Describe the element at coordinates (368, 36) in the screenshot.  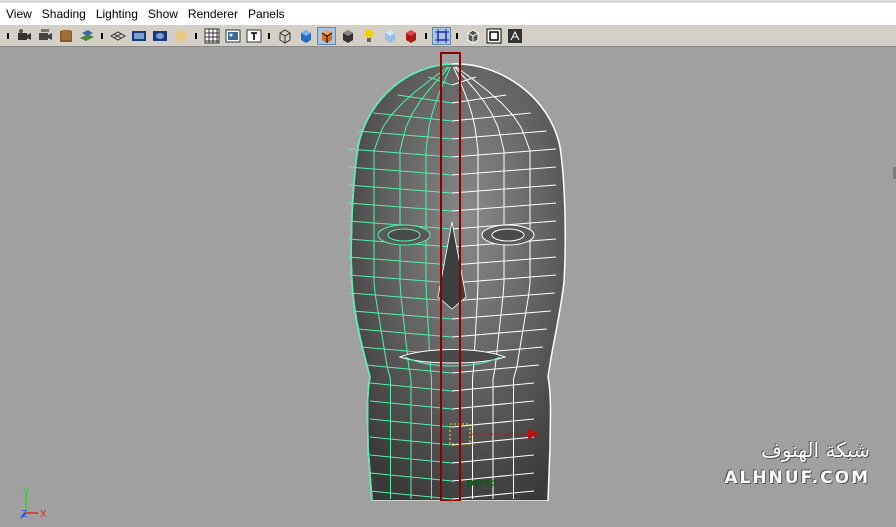
I see `all-lights-icon` at that location.